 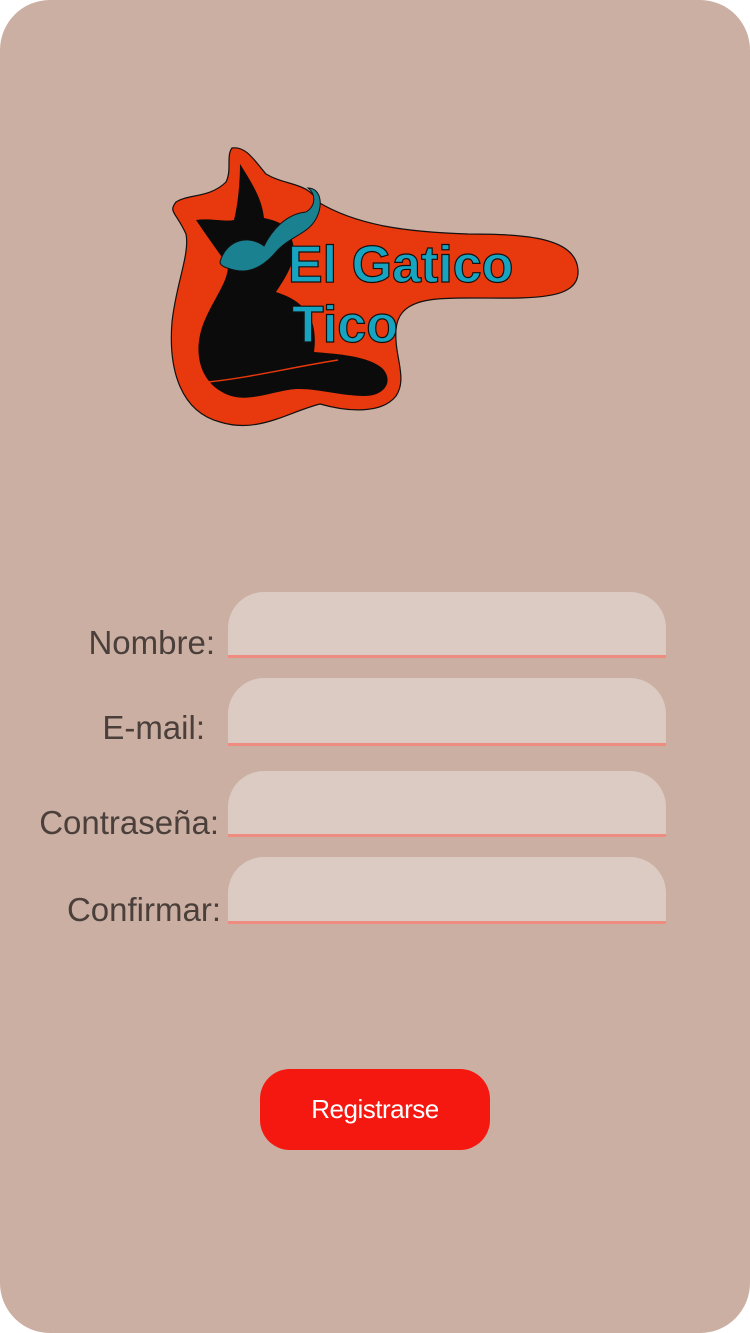 I want to click on email-input, so click(x=447, y=712).